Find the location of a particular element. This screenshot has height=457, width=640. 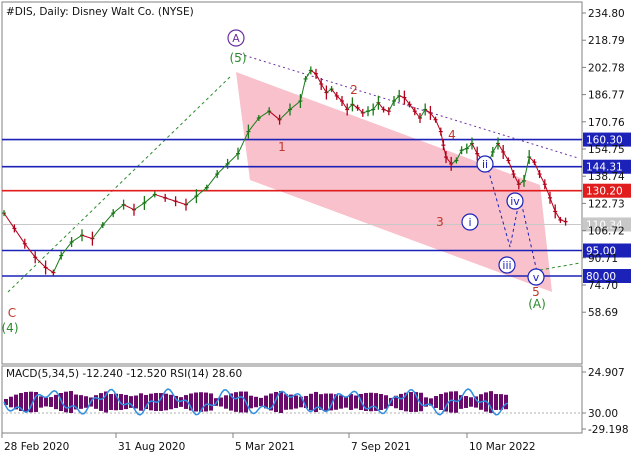

y-tick-label: 90.71 is located at coordinates (603, 259).